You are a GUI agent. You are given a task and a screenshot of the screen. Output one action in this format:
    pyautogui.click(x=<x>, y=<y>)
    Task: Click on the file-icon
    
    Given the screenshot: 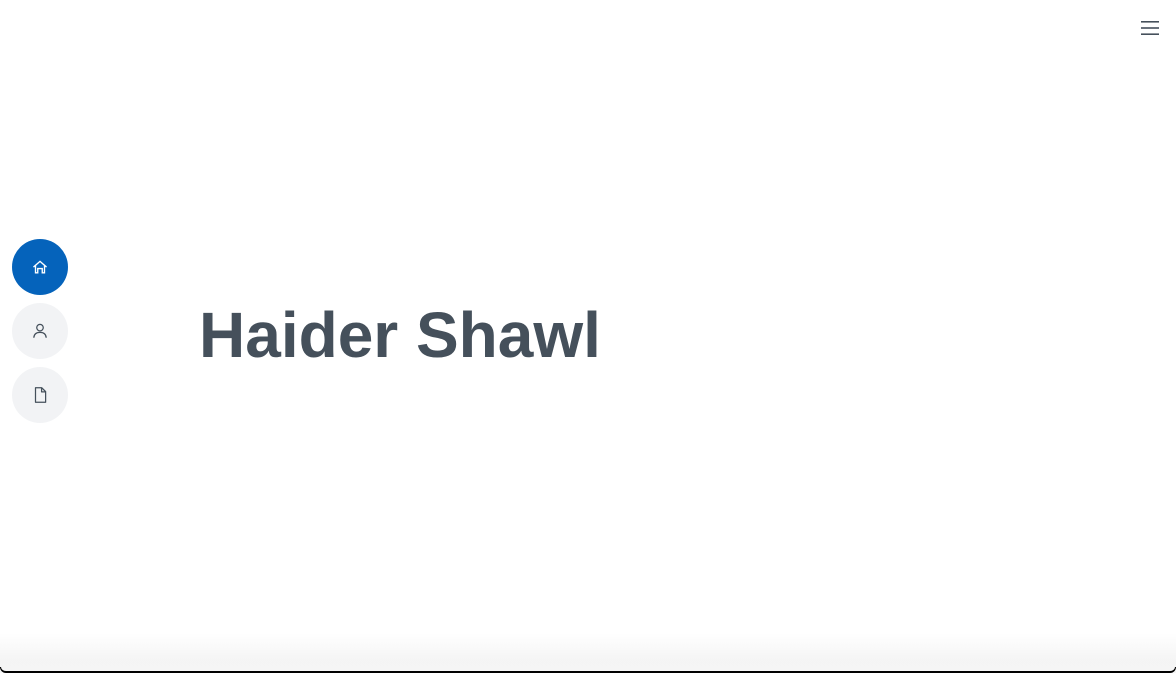 What is the action you would take?
    pyautogui.click(x=40, y=395)
    